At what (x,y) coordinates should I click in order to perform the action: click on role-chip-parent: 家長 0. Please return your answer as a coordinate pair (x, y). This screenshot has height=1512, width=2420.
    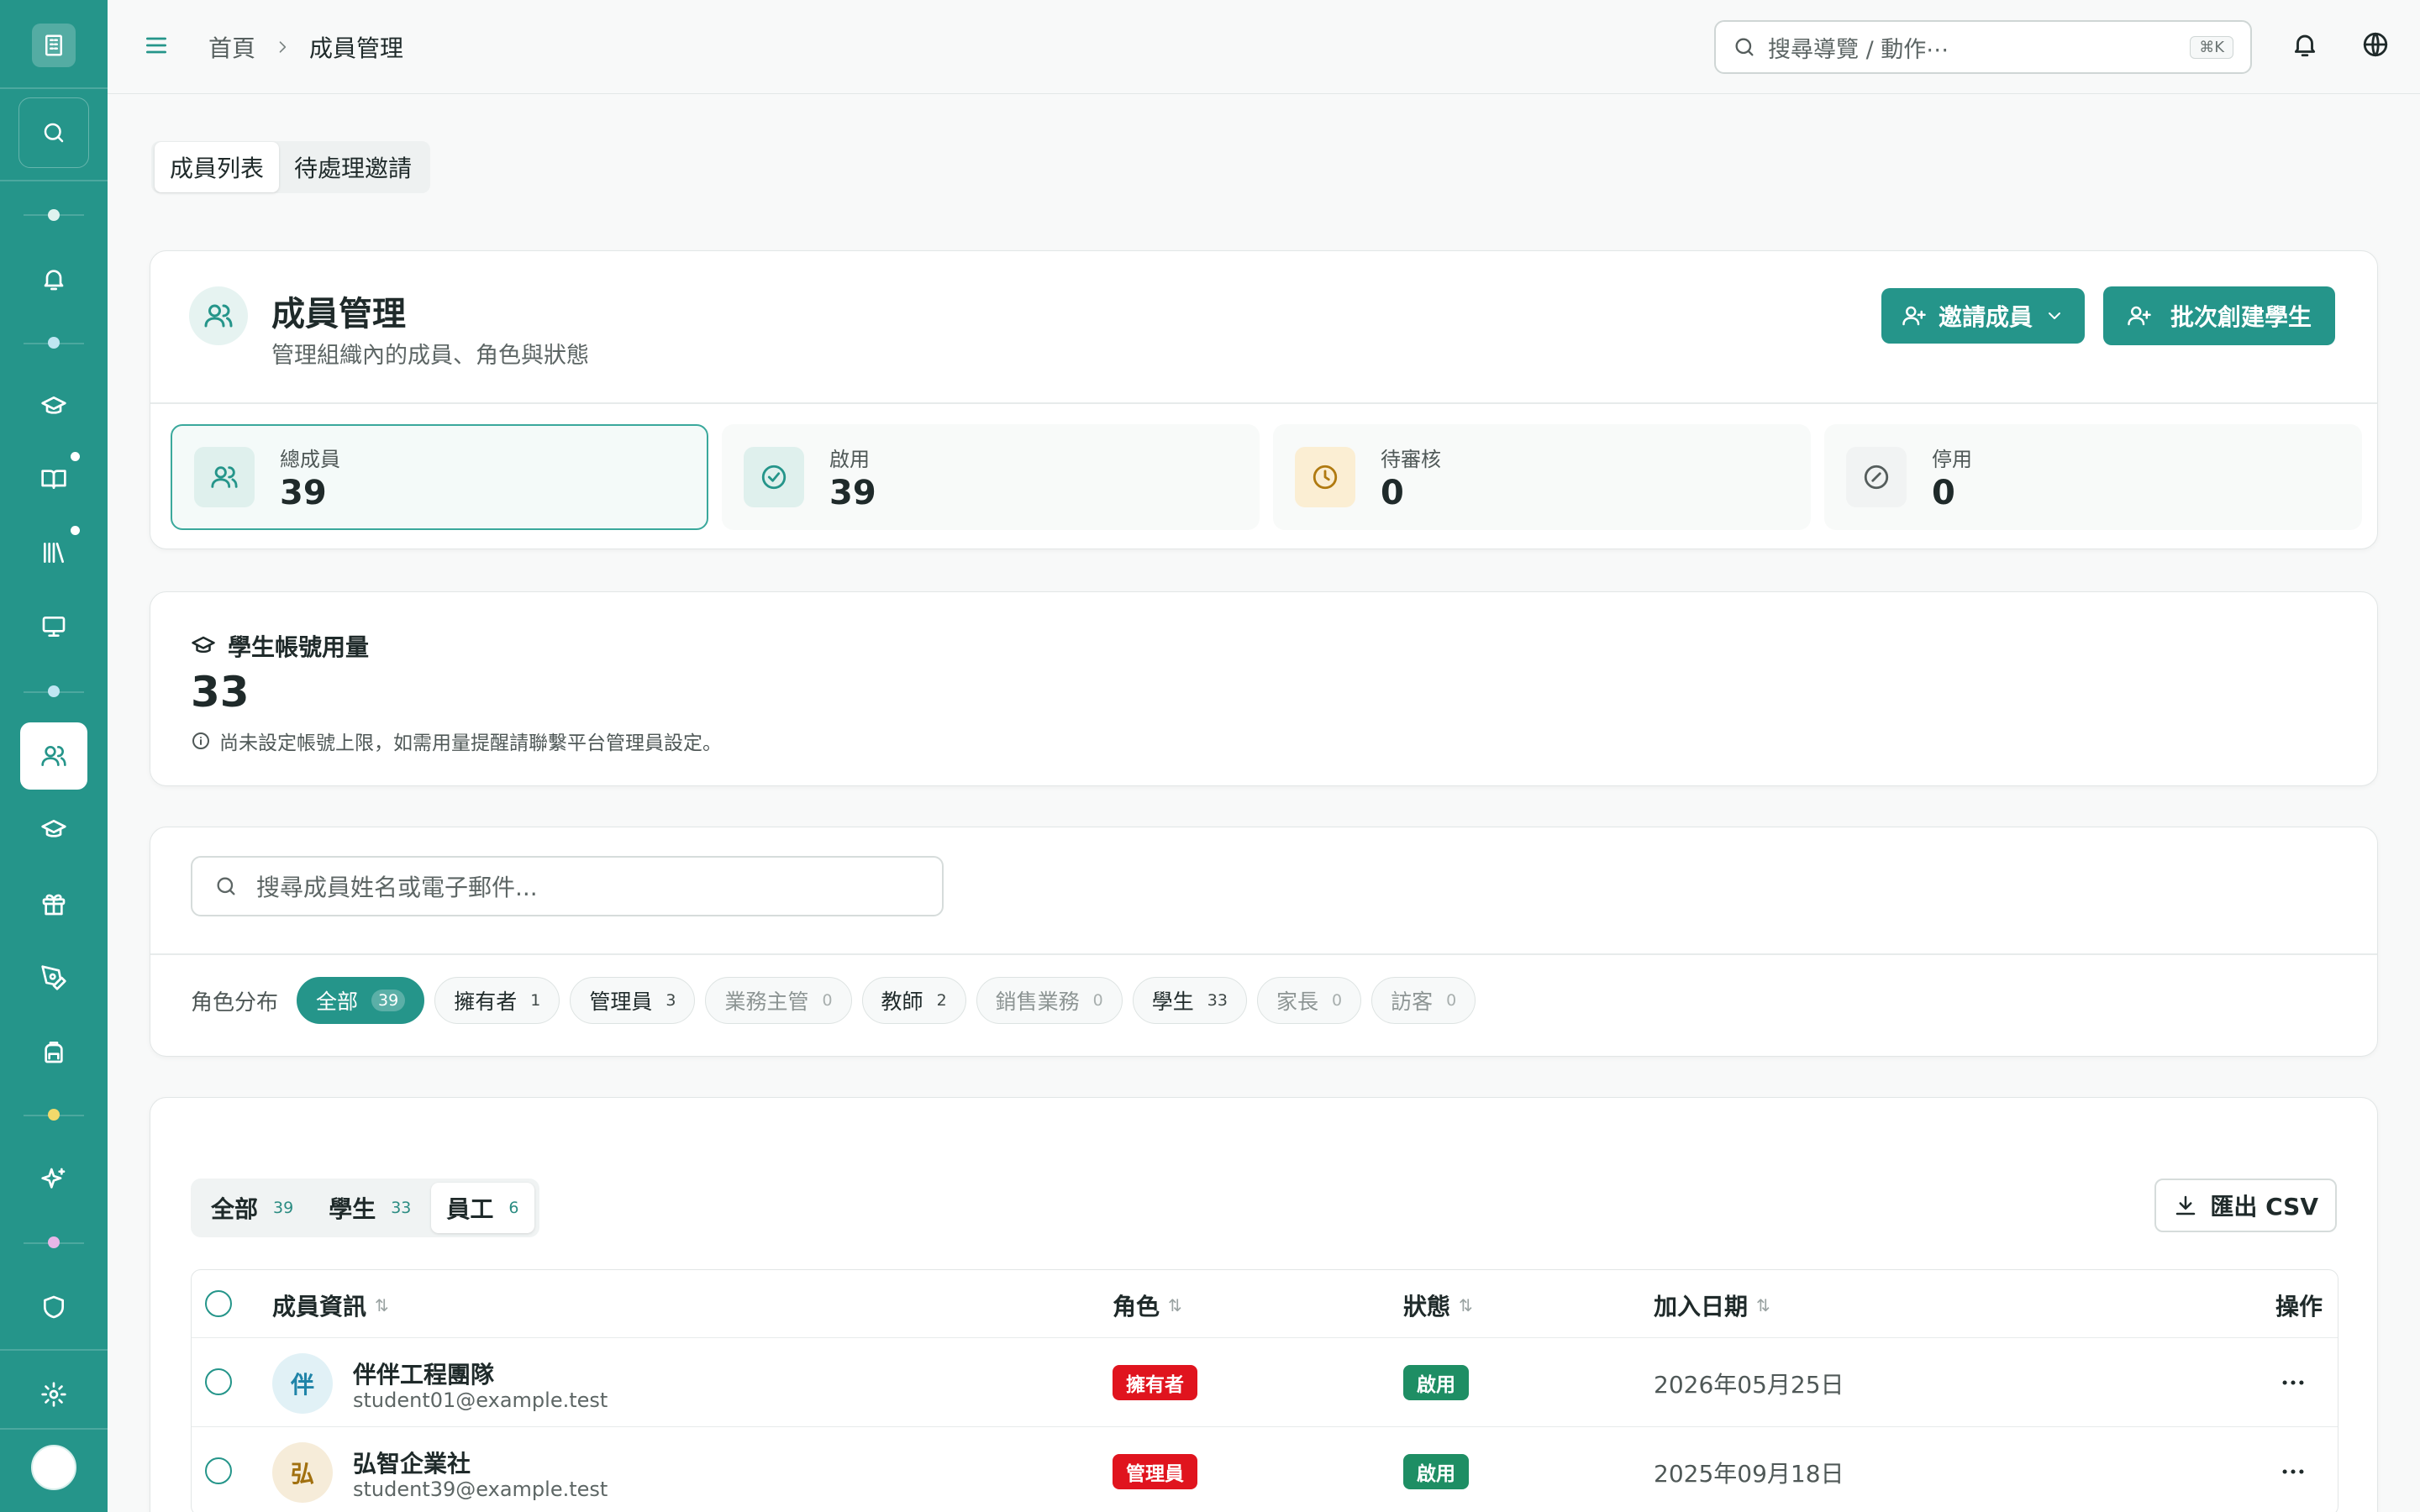
    Looking at the image, I should click on (1309, 1000).